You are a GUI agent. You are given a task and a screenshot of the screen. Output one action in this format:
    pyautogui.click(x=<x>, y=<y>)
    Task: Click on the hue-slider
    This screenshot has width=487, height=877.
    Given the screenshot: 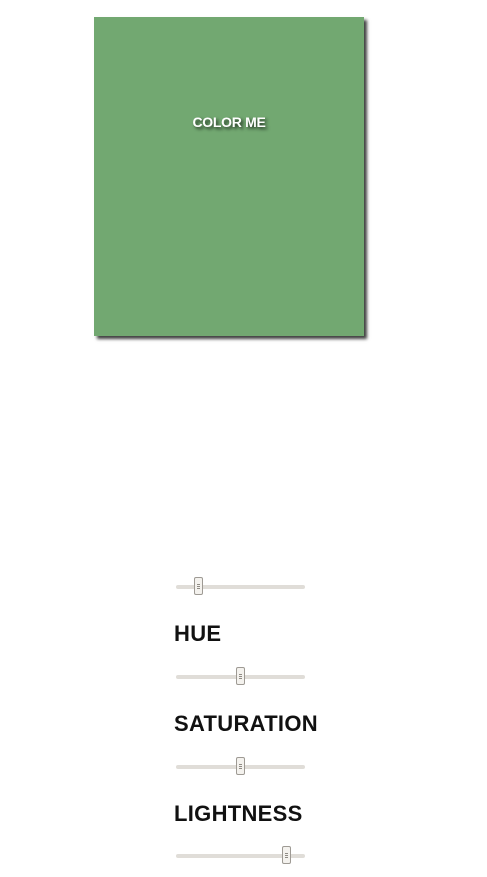 What is the action you would take?
    pyautogui.click(x=240, y=677)
    